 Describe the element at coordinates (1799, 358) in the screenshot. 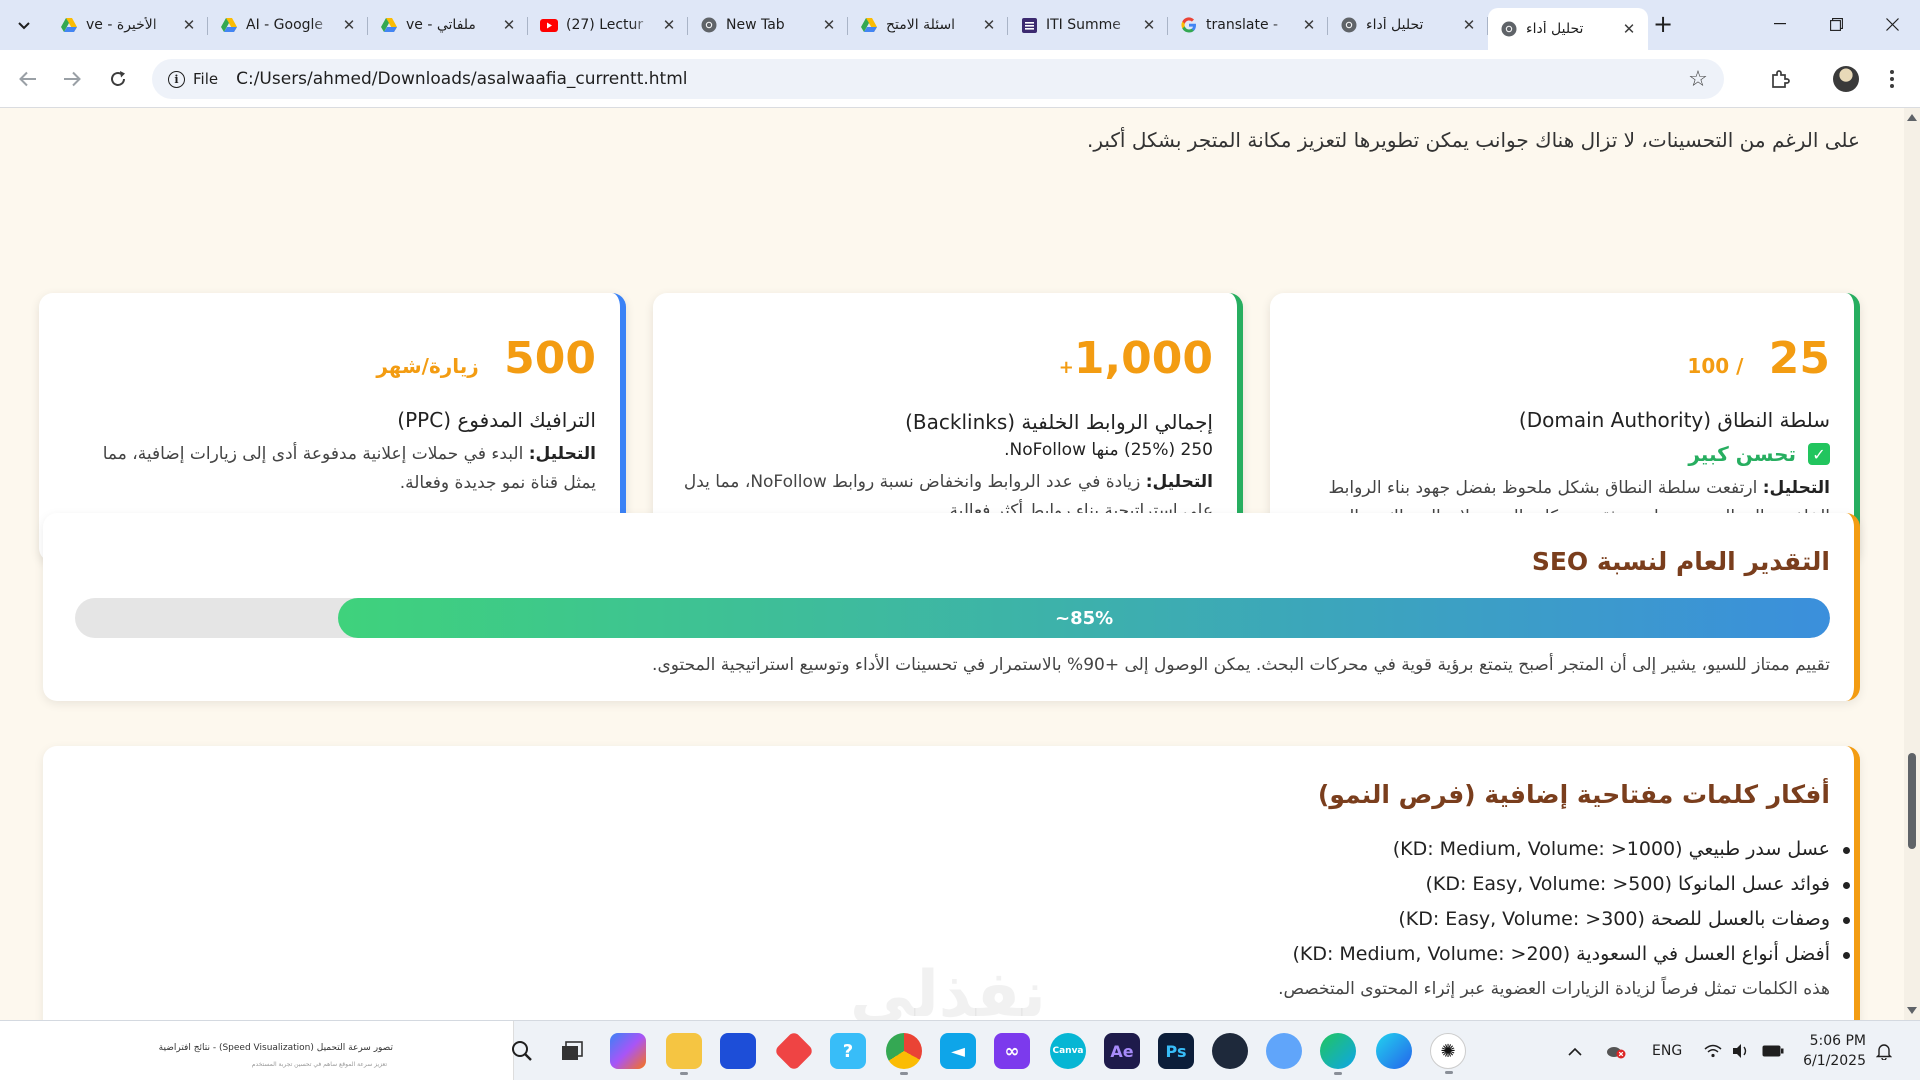

I see `metric-value: 25` at that location.